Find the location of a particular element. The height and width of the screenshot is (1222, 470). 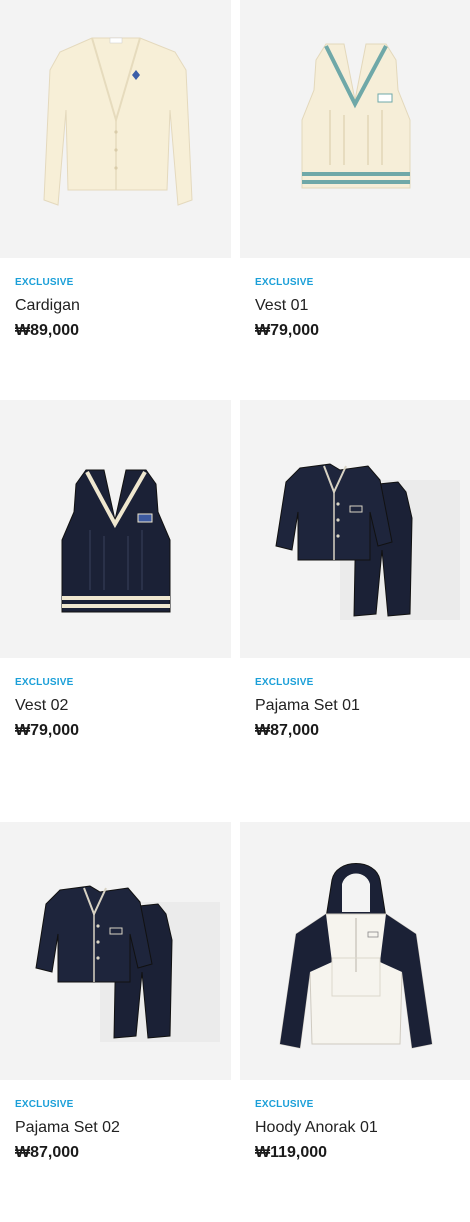

product-name: Vest 01 is located at coordinates (281, 306).